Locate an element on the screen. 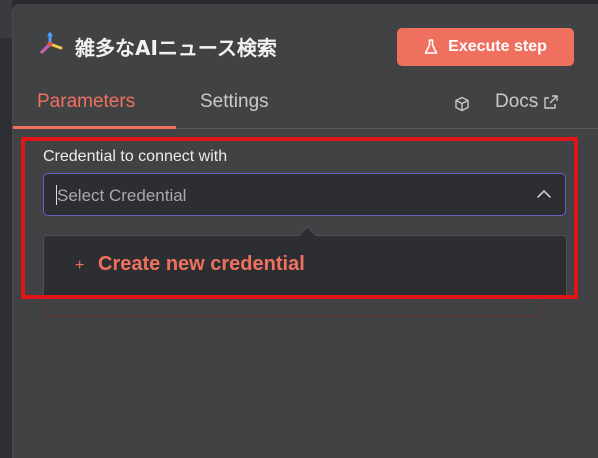 Image resolution: width=598 pixels, height=458 pixels. active-tab-indicator is located at coordinates (94, 127).